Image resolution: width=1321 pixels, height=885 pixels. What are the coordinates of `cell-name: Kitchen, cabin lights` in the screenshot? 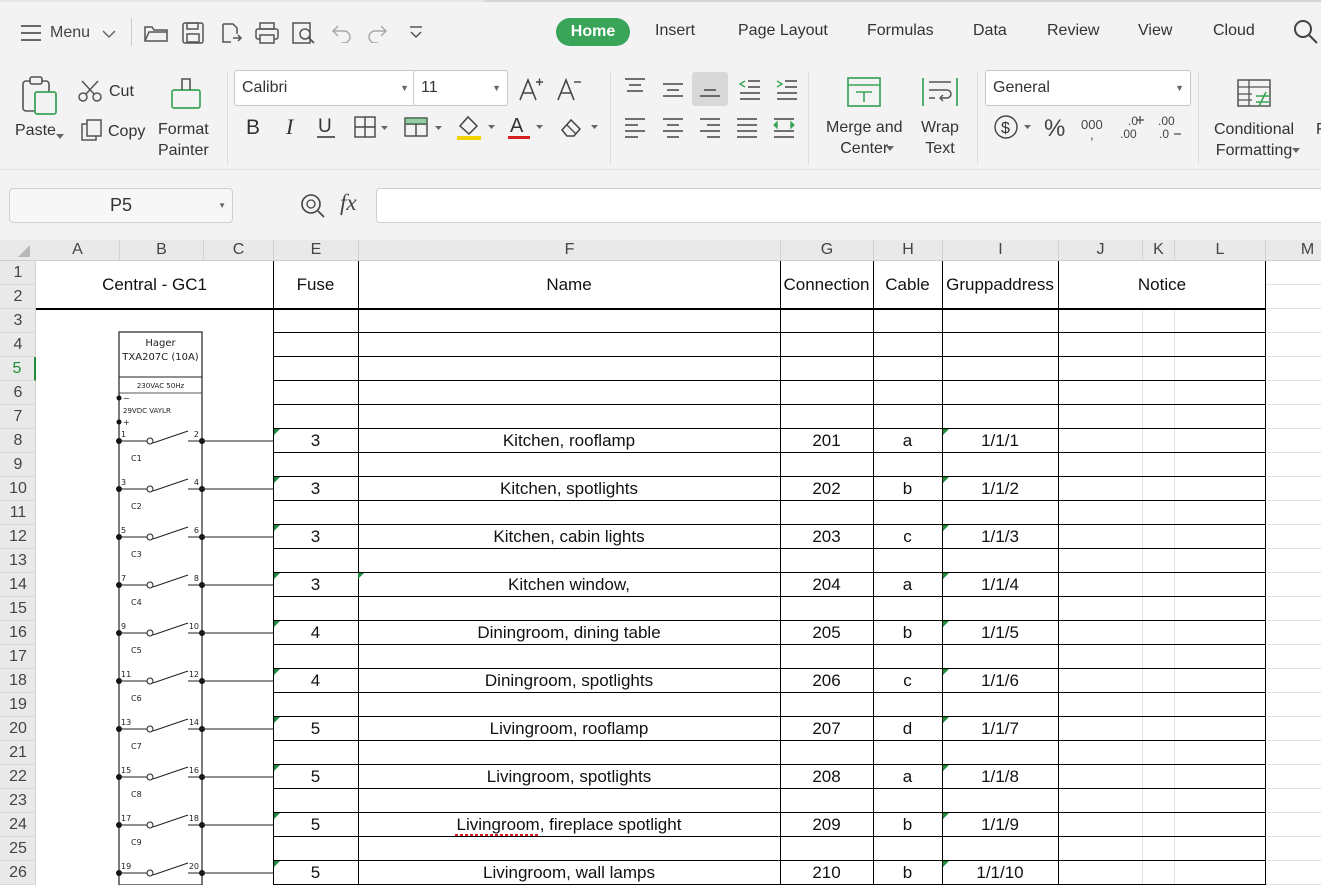 It's located at (569, 537).